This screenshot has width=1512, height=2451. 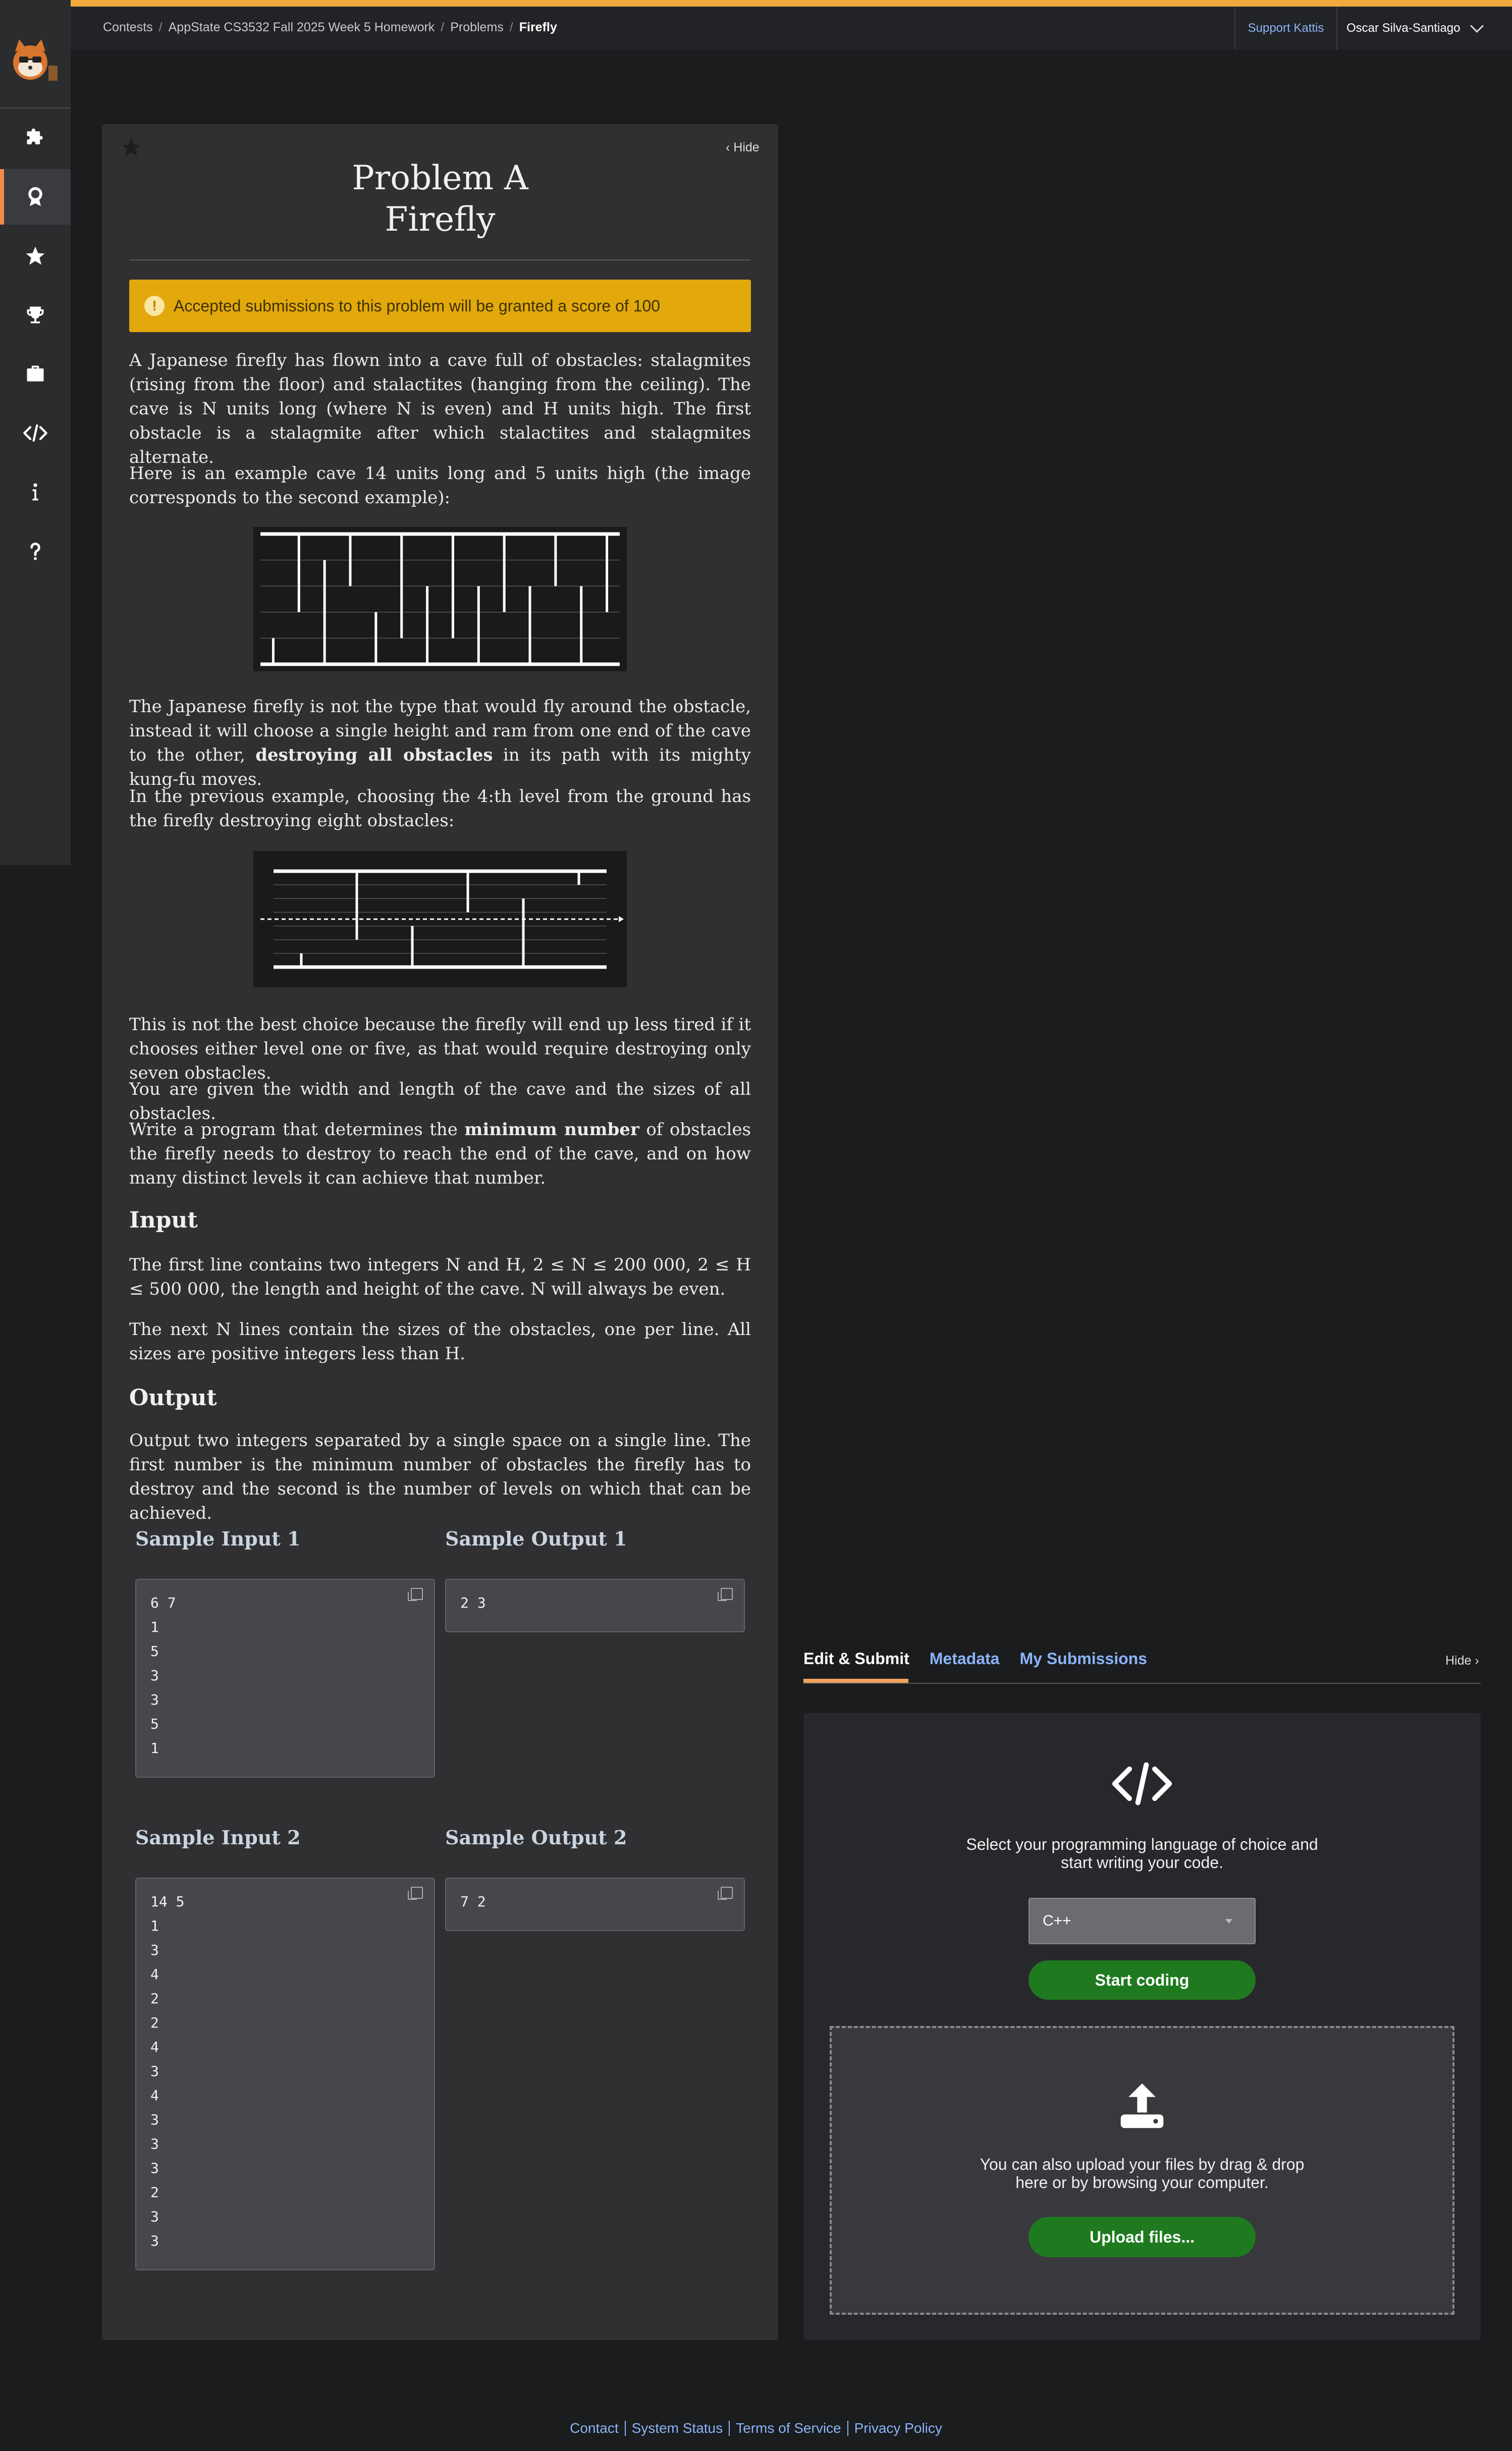 I want to click on sample-output-text: 7 2, so click(x=473, y=1901).